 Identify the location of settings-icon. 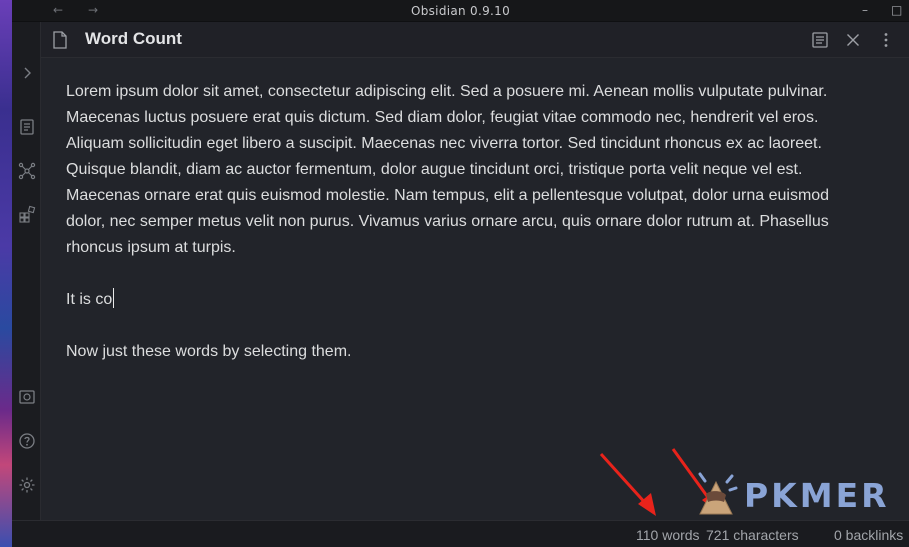
(27, 485).